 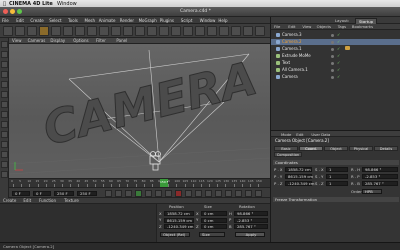 I want to click on paint-mode-icon, so click(x=4, y=154).